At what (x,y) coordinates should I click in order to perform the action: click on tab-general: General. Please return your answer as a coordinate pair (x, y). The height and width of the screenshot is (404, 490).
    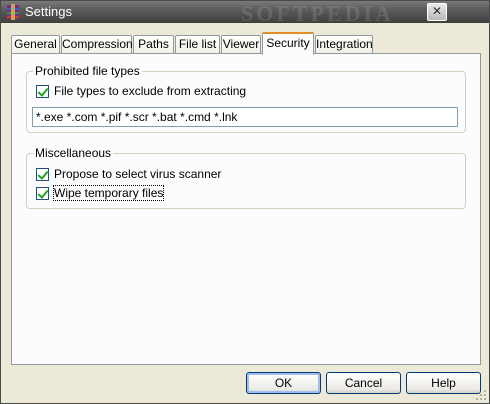
    Looking at the image, I should click on (35, 44).